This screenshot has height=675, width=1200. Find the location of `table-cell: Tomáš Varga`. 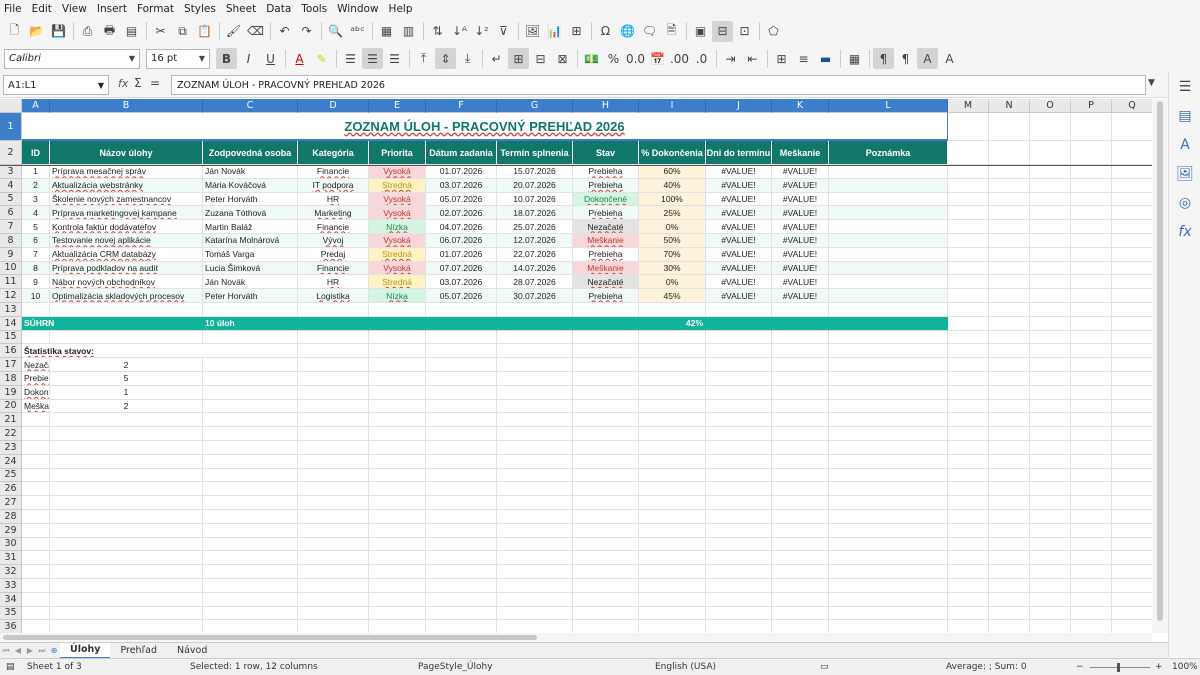

table-cell: Tomáš Varga is located at coordinates (250, 254).